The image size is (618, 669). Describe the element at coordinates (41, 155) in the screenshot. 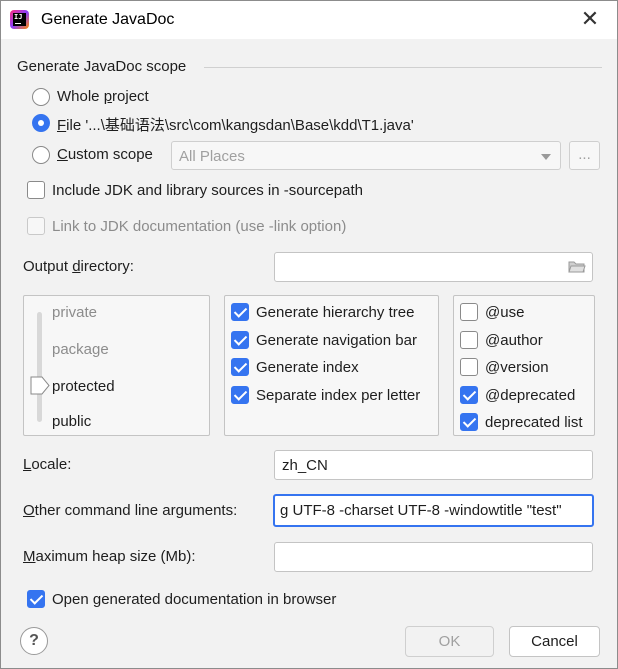

I see `custom-scope-radio` at that location.